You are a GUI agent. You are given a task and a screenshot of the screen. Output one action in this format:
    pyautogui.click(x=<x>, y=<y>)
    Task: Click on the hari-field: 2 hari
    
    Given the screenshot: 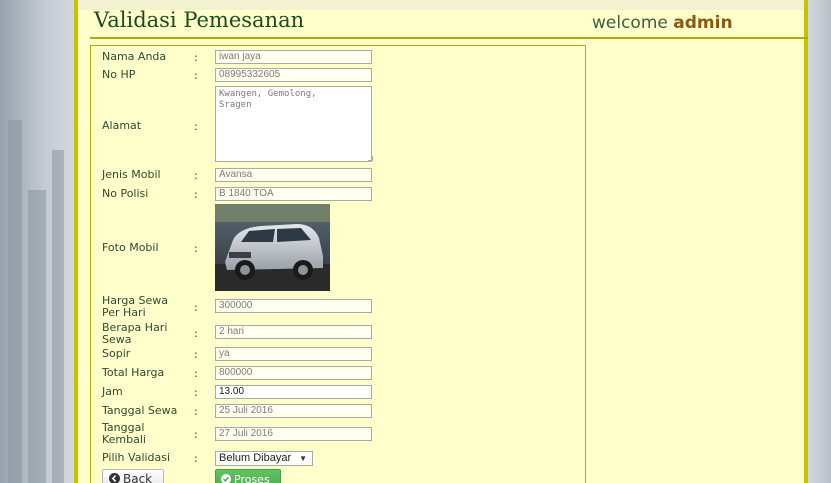 What is the action you would take?
    pyautogui.click(x=293, y=332)
    